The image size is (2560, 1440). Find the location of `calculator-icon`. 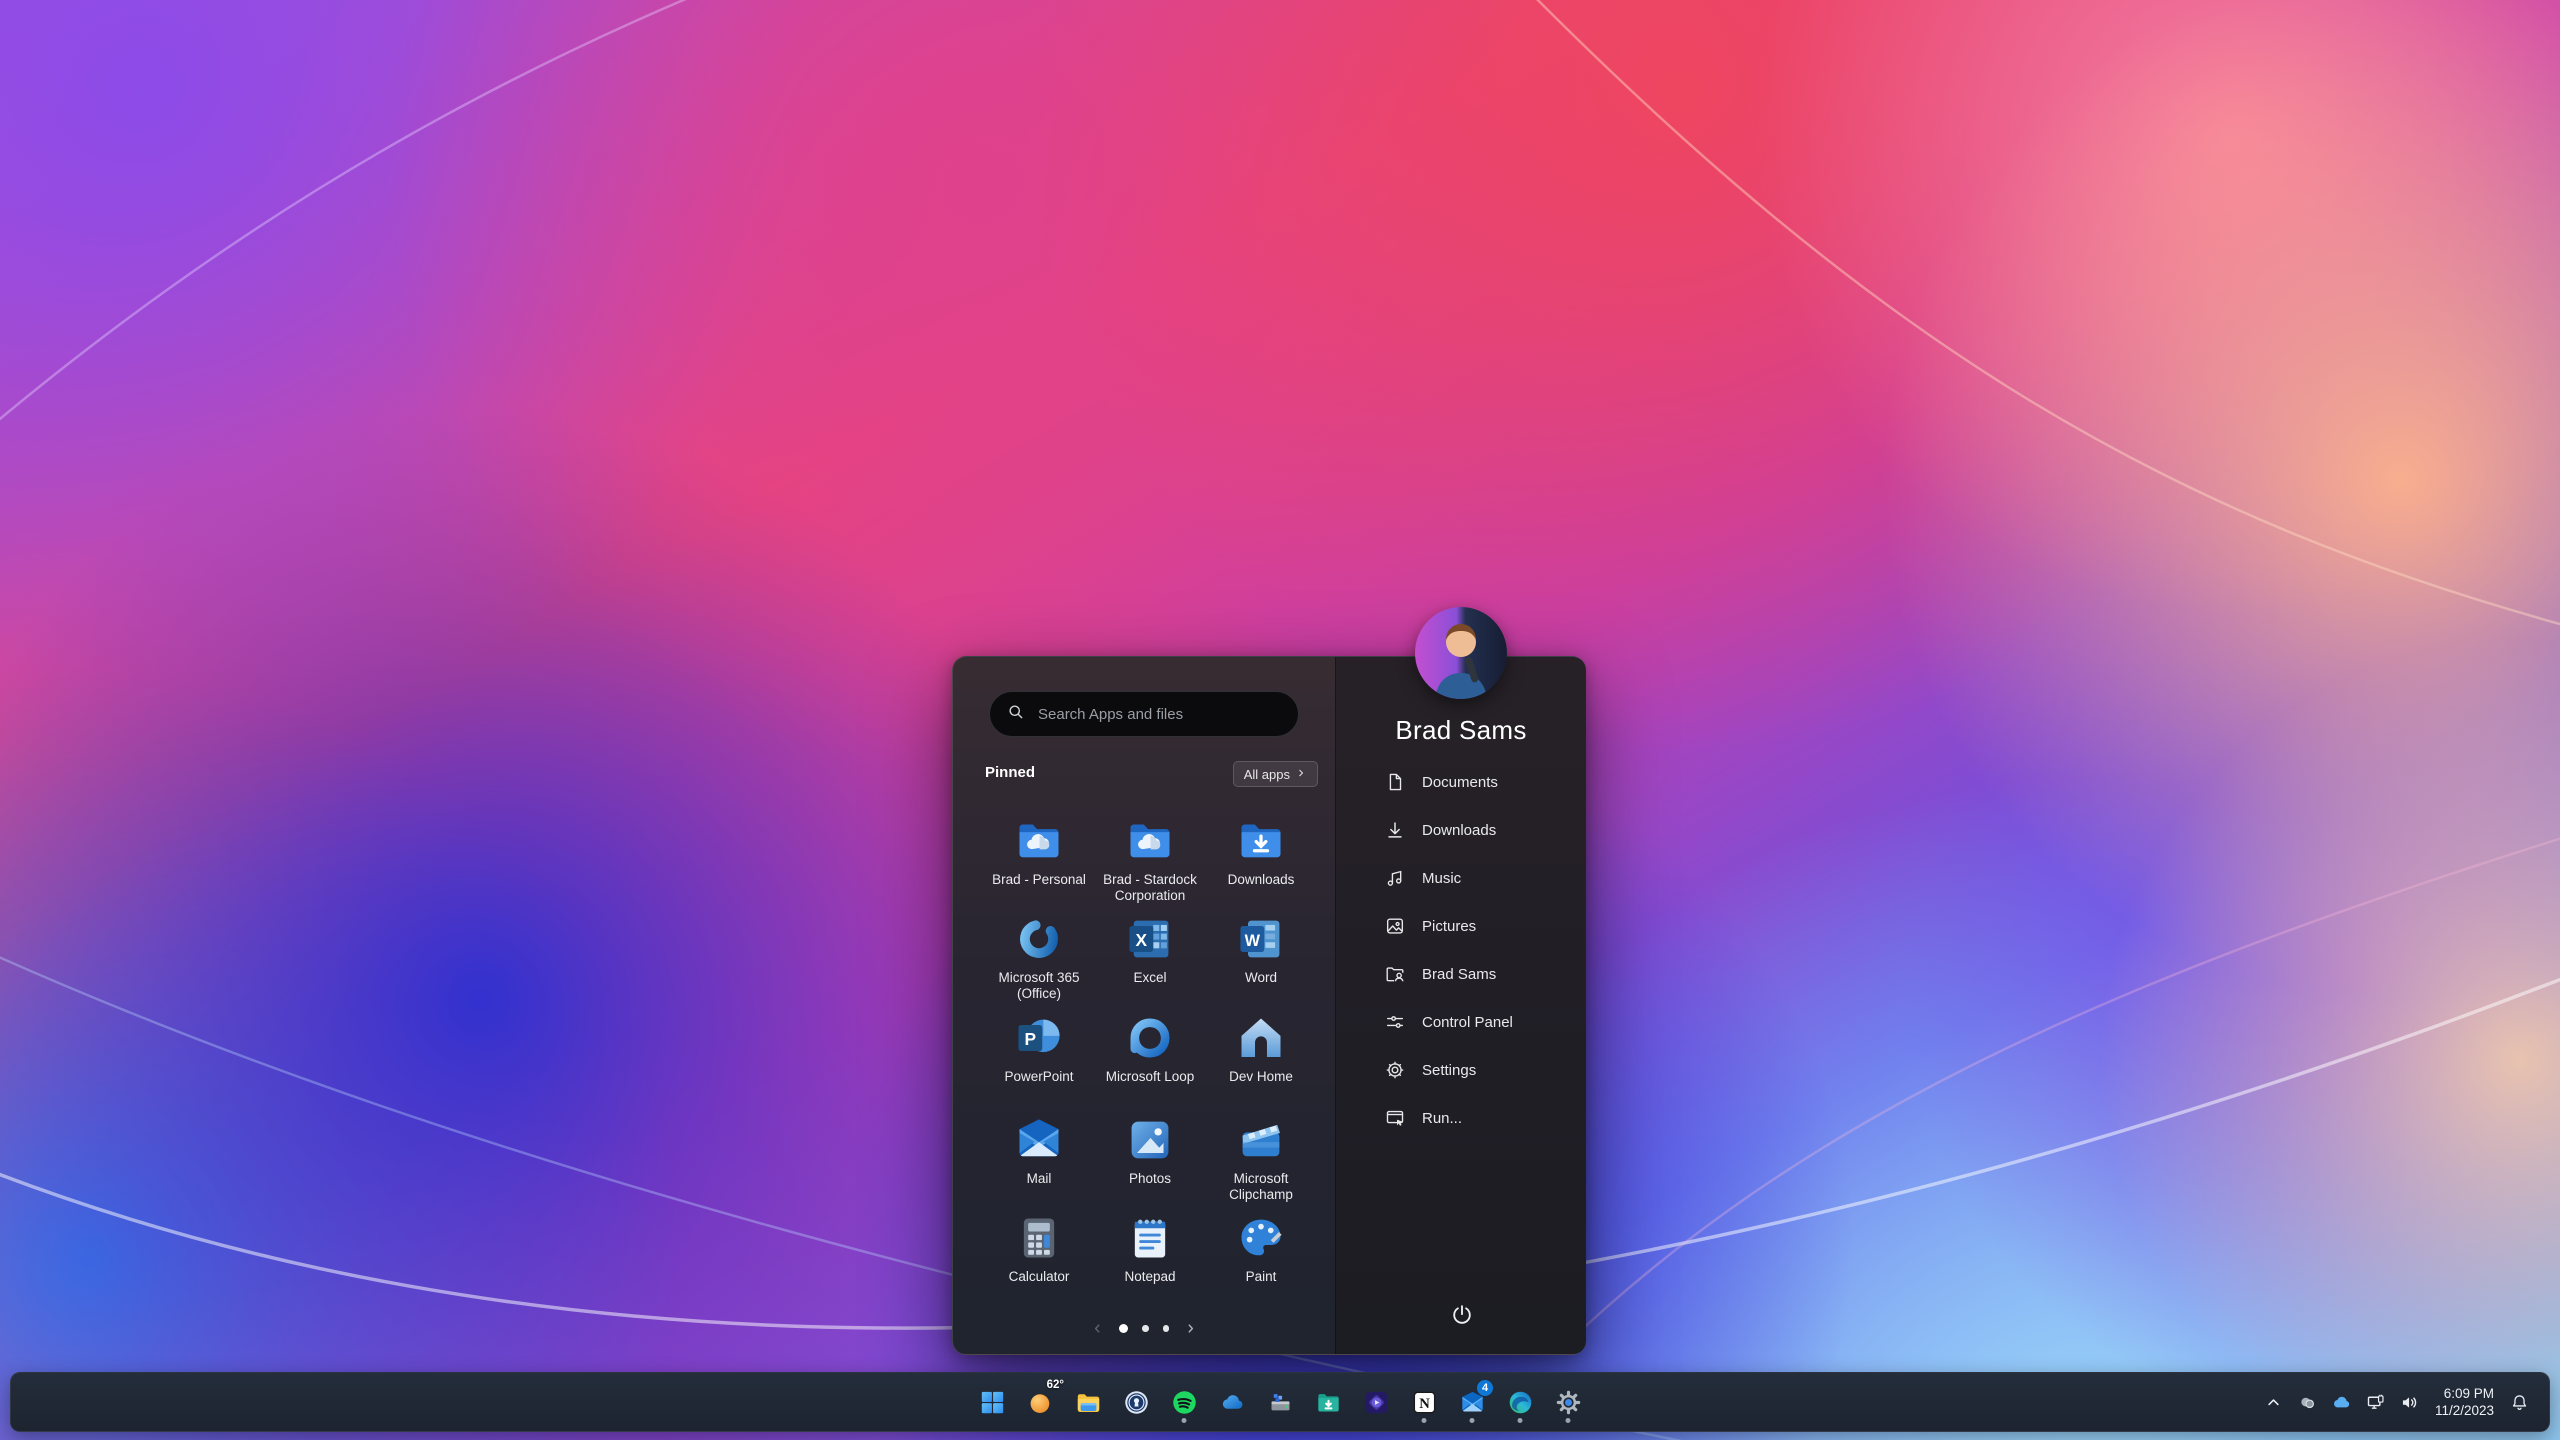

calculator-icon is located at coordinates (1039, 1238).